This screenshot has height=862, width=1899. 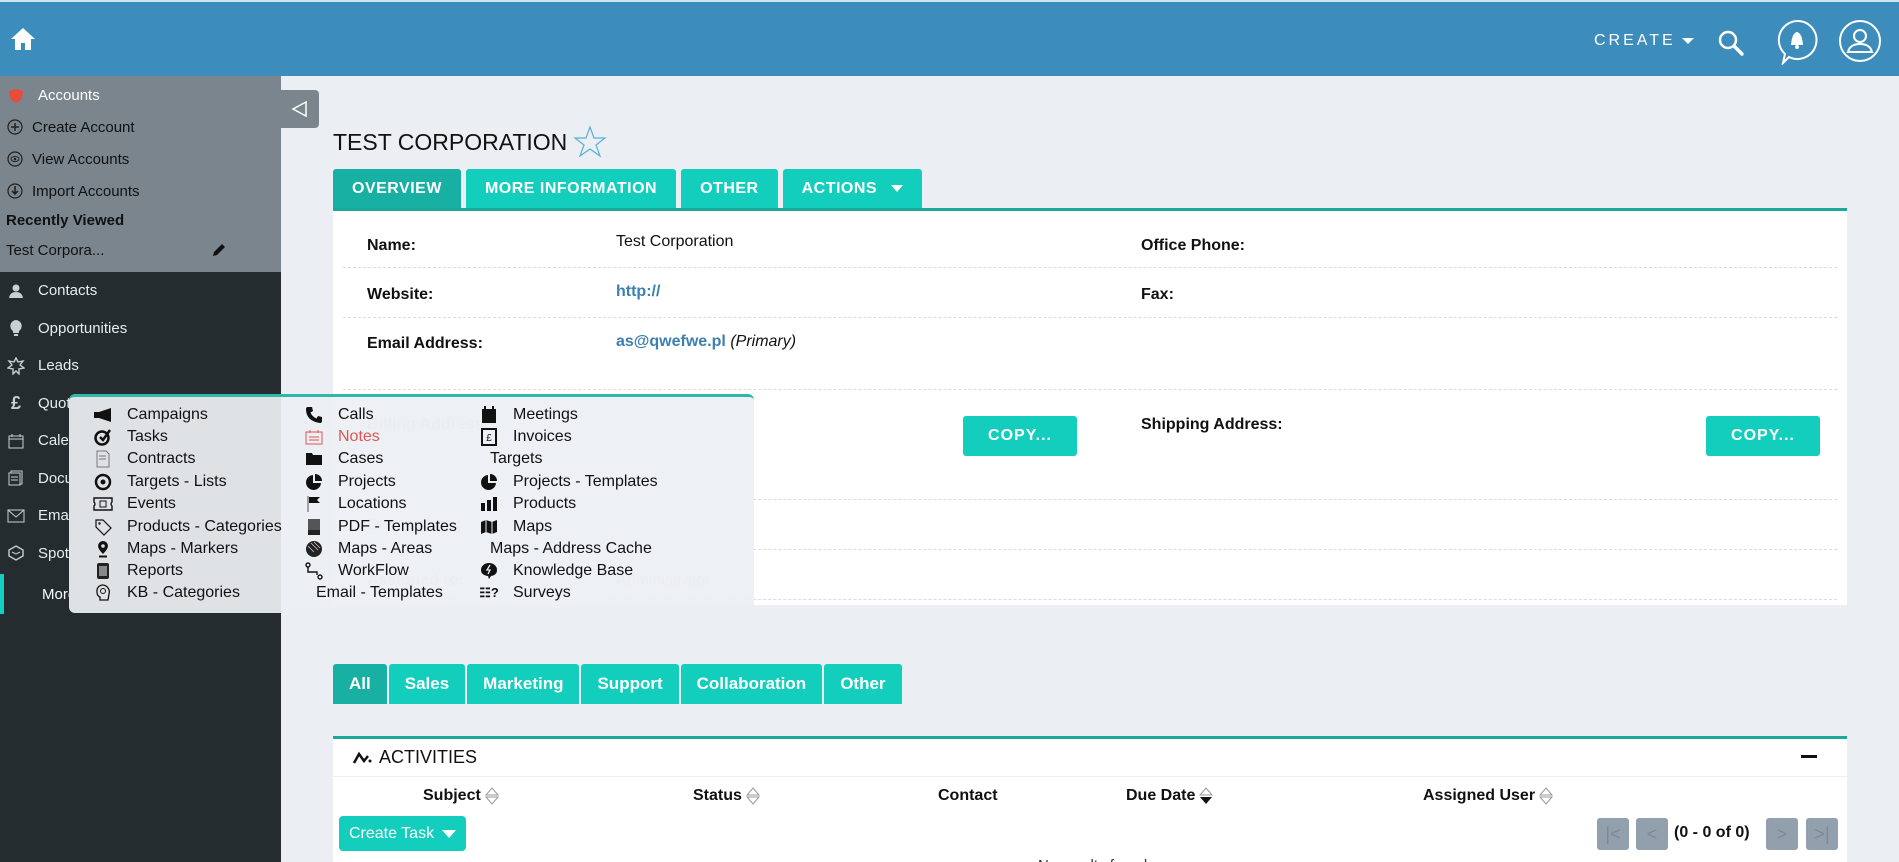 What do you see at coordinates (314, 504) in the screenshot?
I see `flag-icon` at bounding box center [314, 504].